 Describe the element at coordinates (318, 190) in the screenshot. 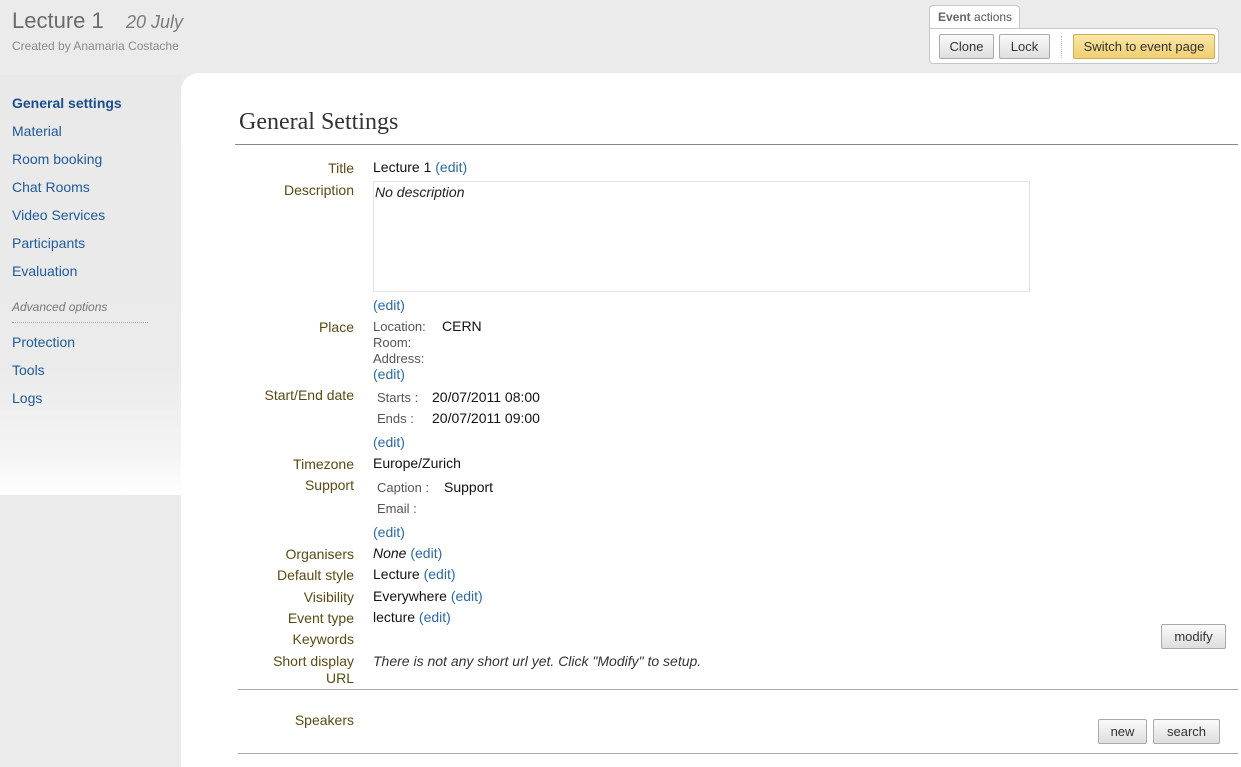

I see `label-description: Description` at that location.